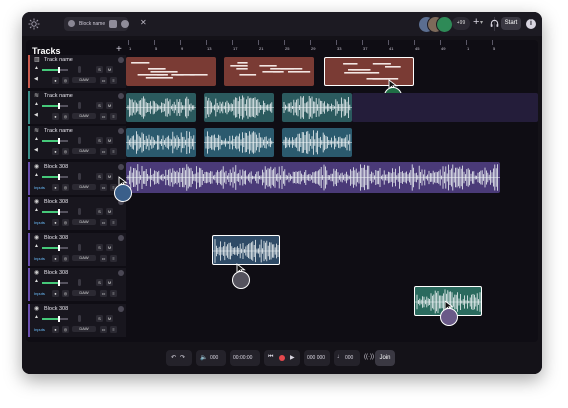  What do you see at coordinates (531, 24) in the screenshot?
I see `info-icon: i` at bounding box center [531, 24].